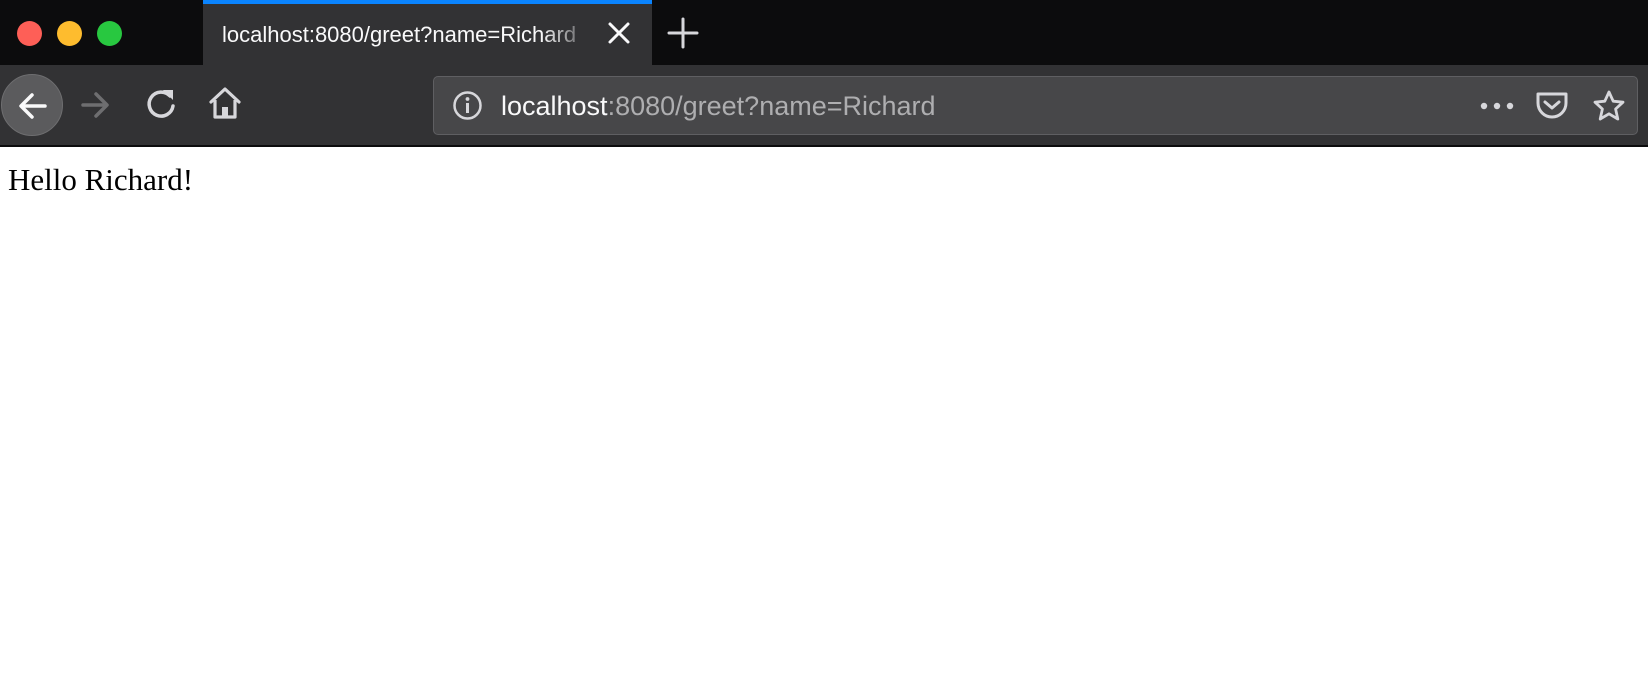 The height and width of the screenshot is (680, 1648). Describe the element at coordinates (1035, 105) in the screenshot. I see `address-bar: localhost:8080/greet?name=Richard` at that location.